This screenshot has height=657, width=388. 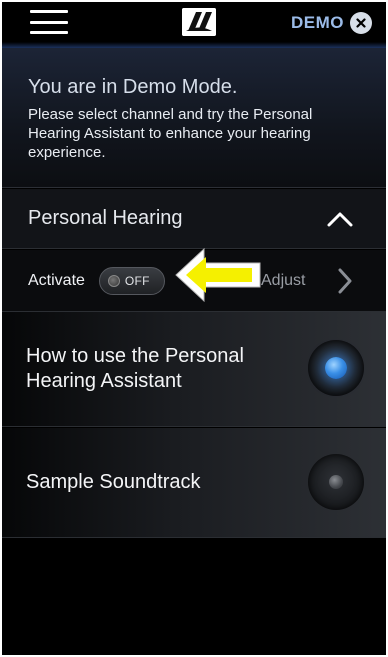 I want to click on top-bar: DEMO, so click(x=194, y=25).